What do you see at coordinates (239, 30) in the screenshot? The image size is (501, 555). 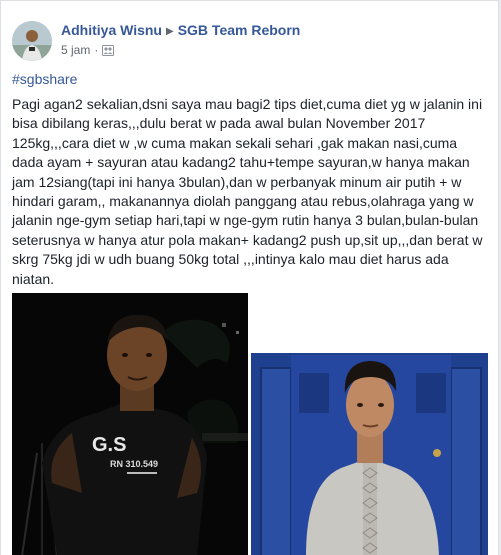 I see `group-name: SGB Team Reborn` at bounding box center [239, 30].